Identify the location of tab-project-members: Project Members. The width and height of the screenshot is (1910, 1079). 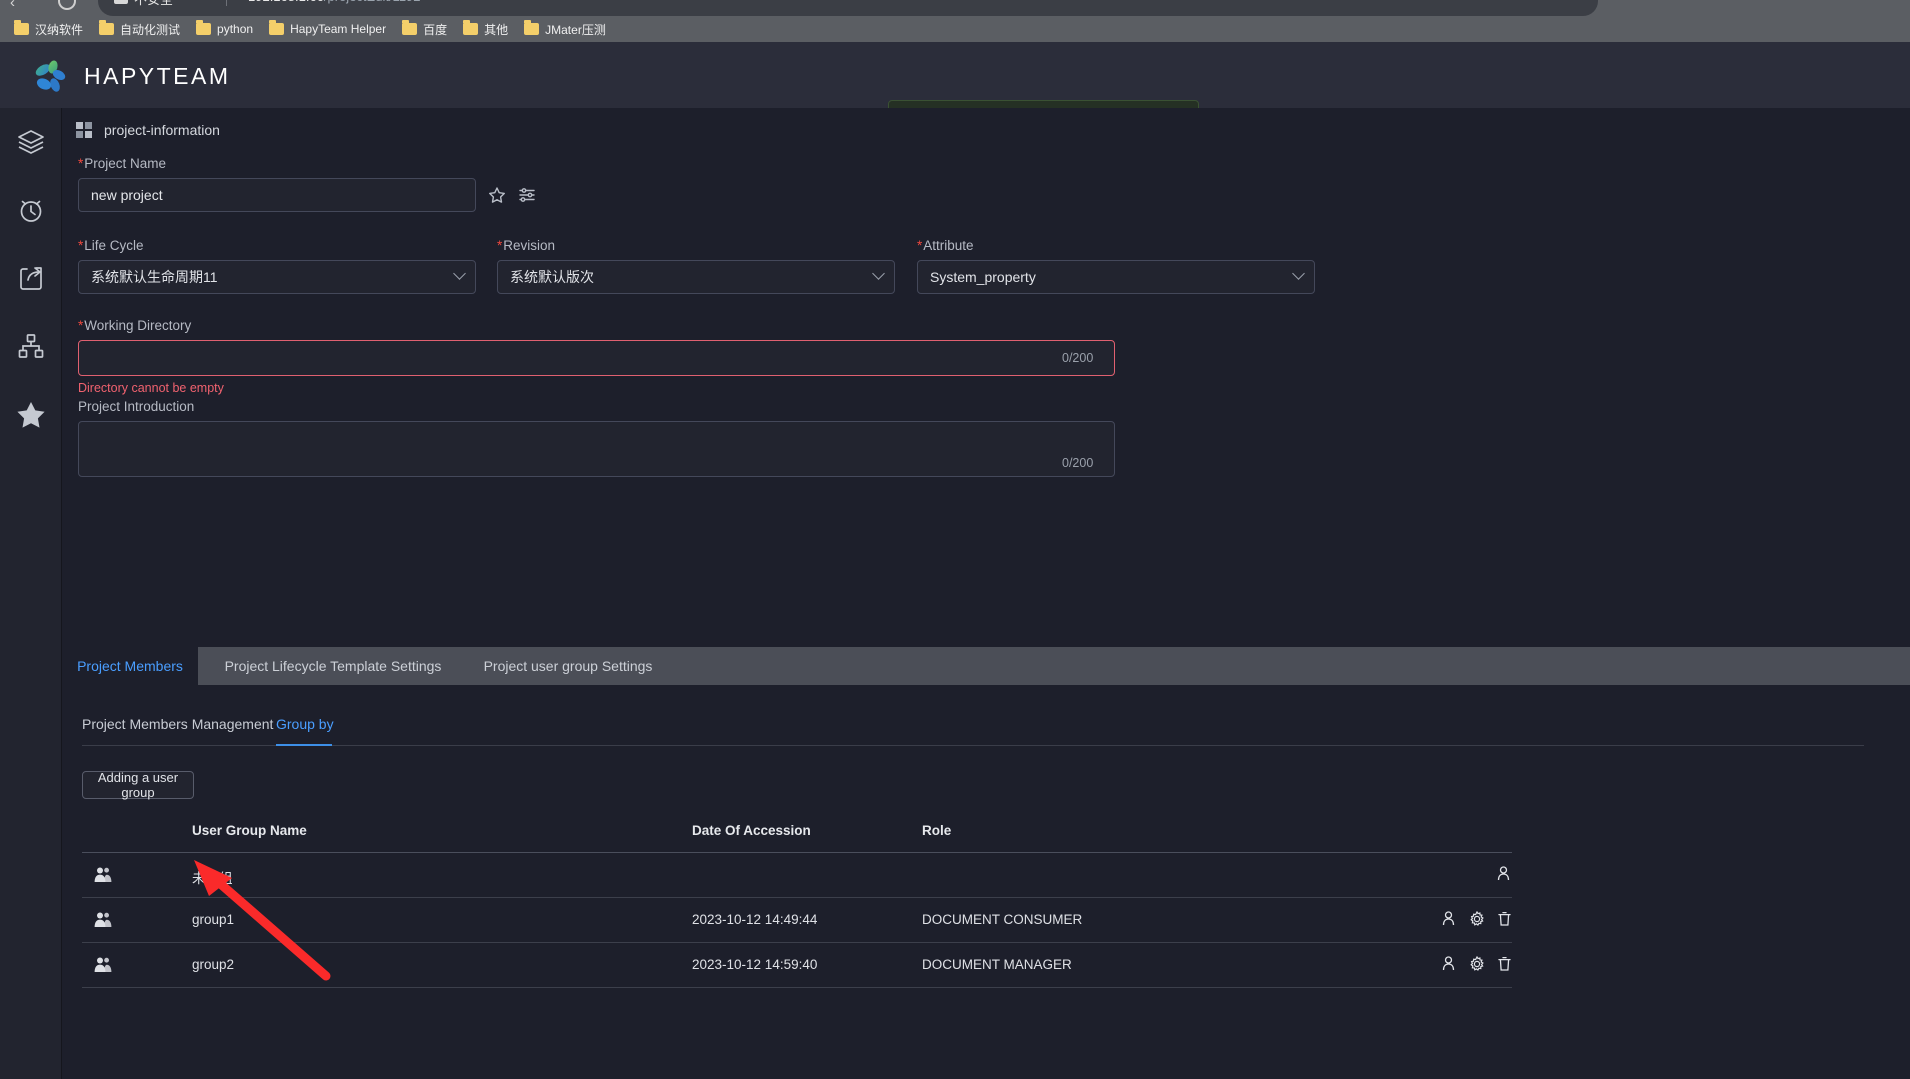
(130, 666).